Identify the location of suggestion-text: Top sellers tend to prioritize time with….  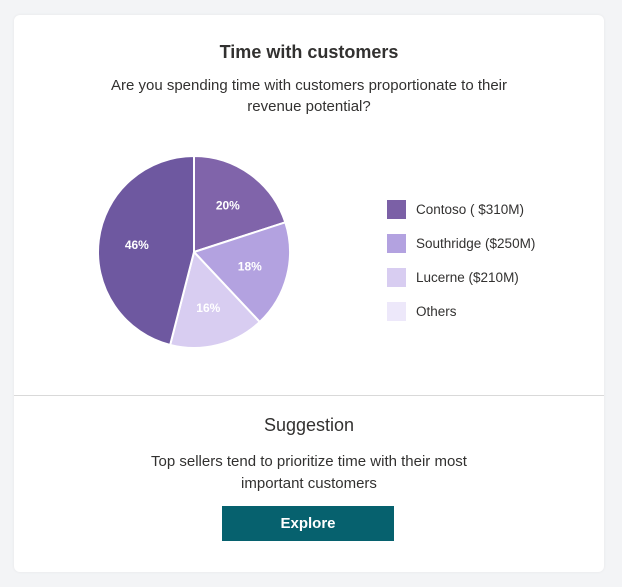
(309, 472).